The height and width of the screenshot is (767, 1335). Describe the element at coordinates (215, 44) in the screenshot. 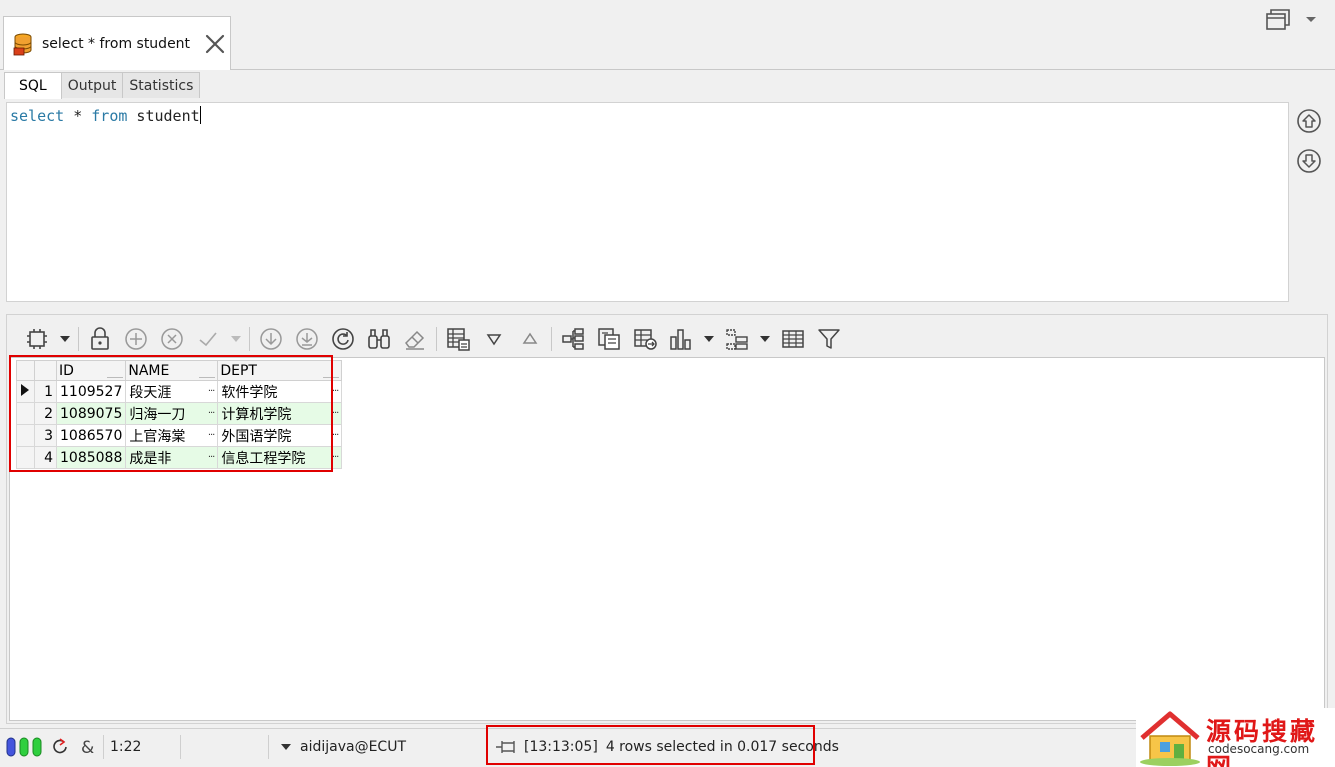

I see `close-icon` at that location.